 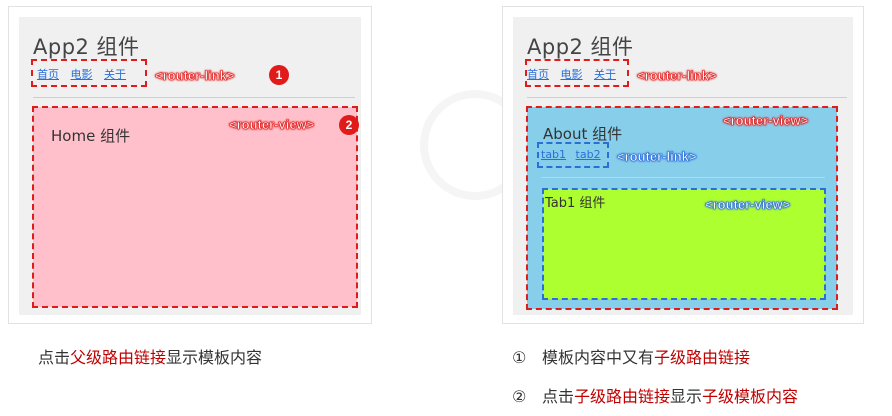 I want to click on tab-view-title: Tab1 组件, so click(x=575, y=203).